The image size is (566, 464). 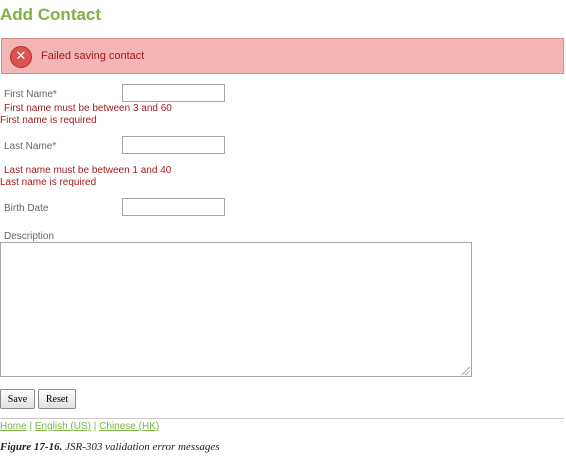 I want to click on footer-nav: Home | English (US) | Chinese (HK), so click(x=79, y=426).